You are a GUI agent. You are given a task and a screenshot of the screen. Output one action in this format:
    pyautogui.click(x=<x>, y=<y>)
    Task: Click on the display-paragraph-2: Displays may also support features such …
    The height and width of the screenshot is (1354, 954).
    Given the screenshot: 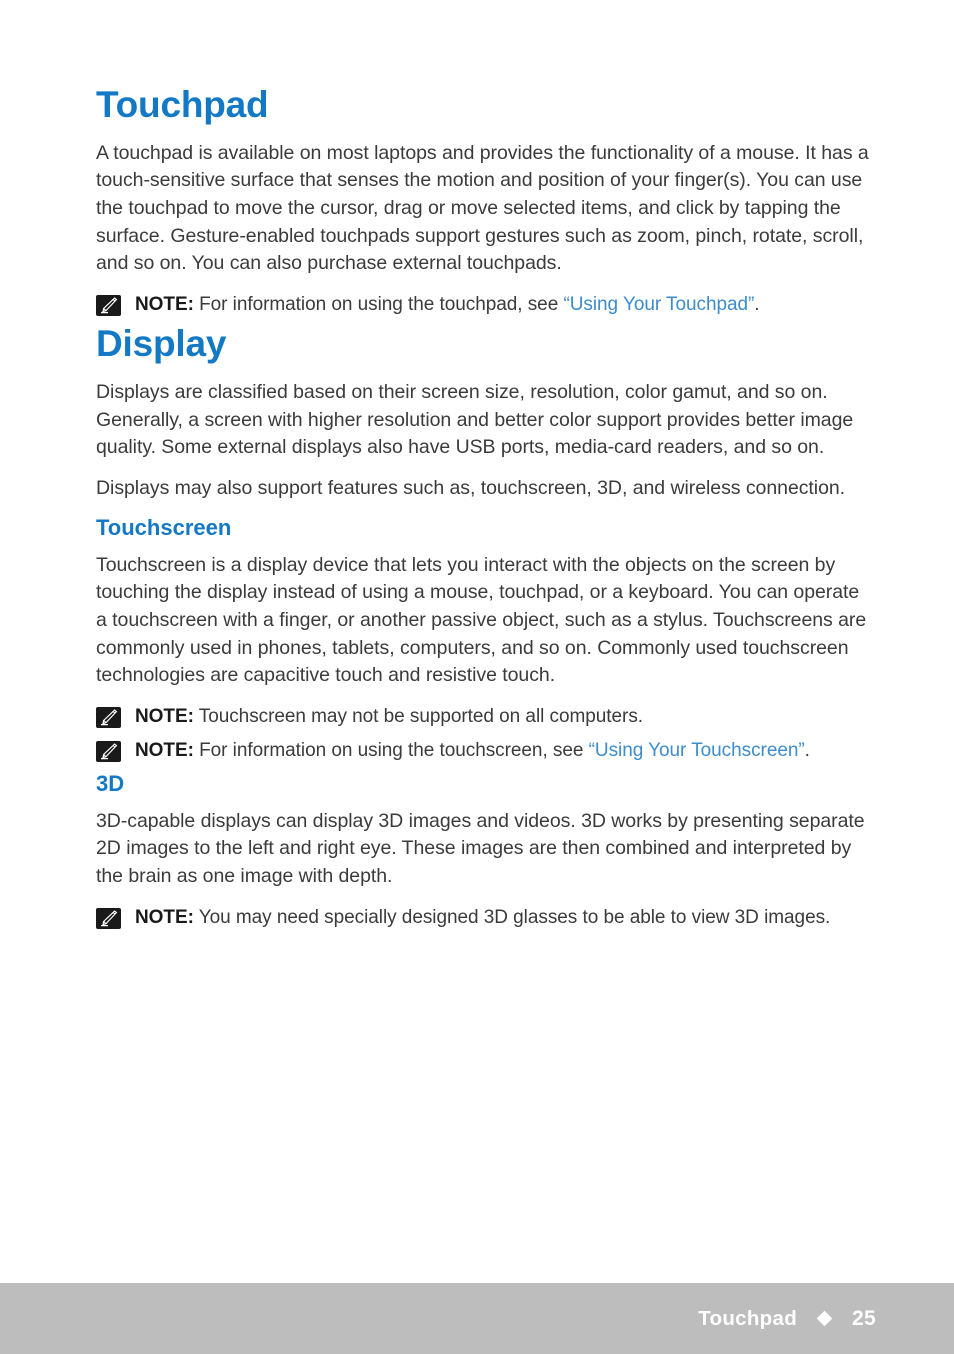 What is the action you would take?
    pyautogui.click(x=471, y=487)
    